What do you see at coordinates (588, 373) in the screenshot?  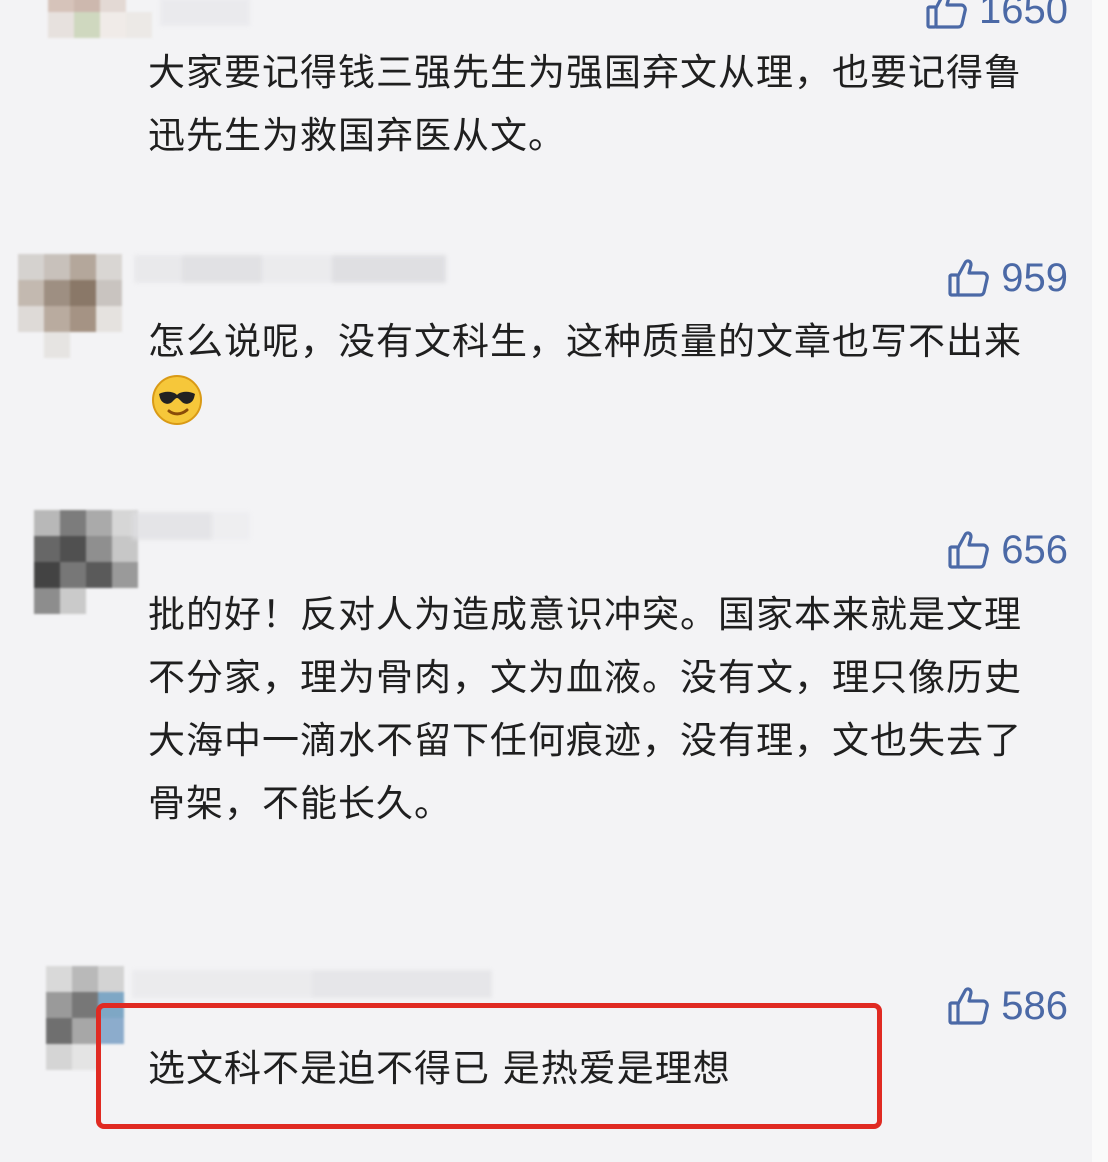 I see `comment-text: 怎么说呢，没有文科生，这种质量的文章也写不出来` at bounding box center [588, 373].